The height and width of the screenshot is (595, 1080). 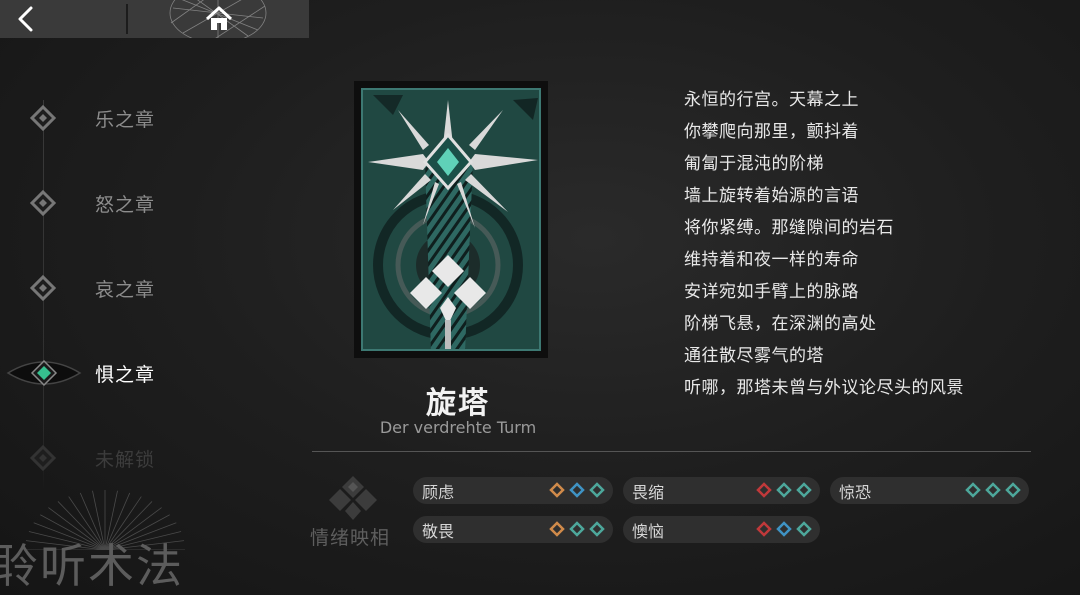 What do you see at coordinates (771, 132) in the screenshot?
I see `poem-line: 你攀爬向那里，颤抖着` at bounding box center [771, 132].